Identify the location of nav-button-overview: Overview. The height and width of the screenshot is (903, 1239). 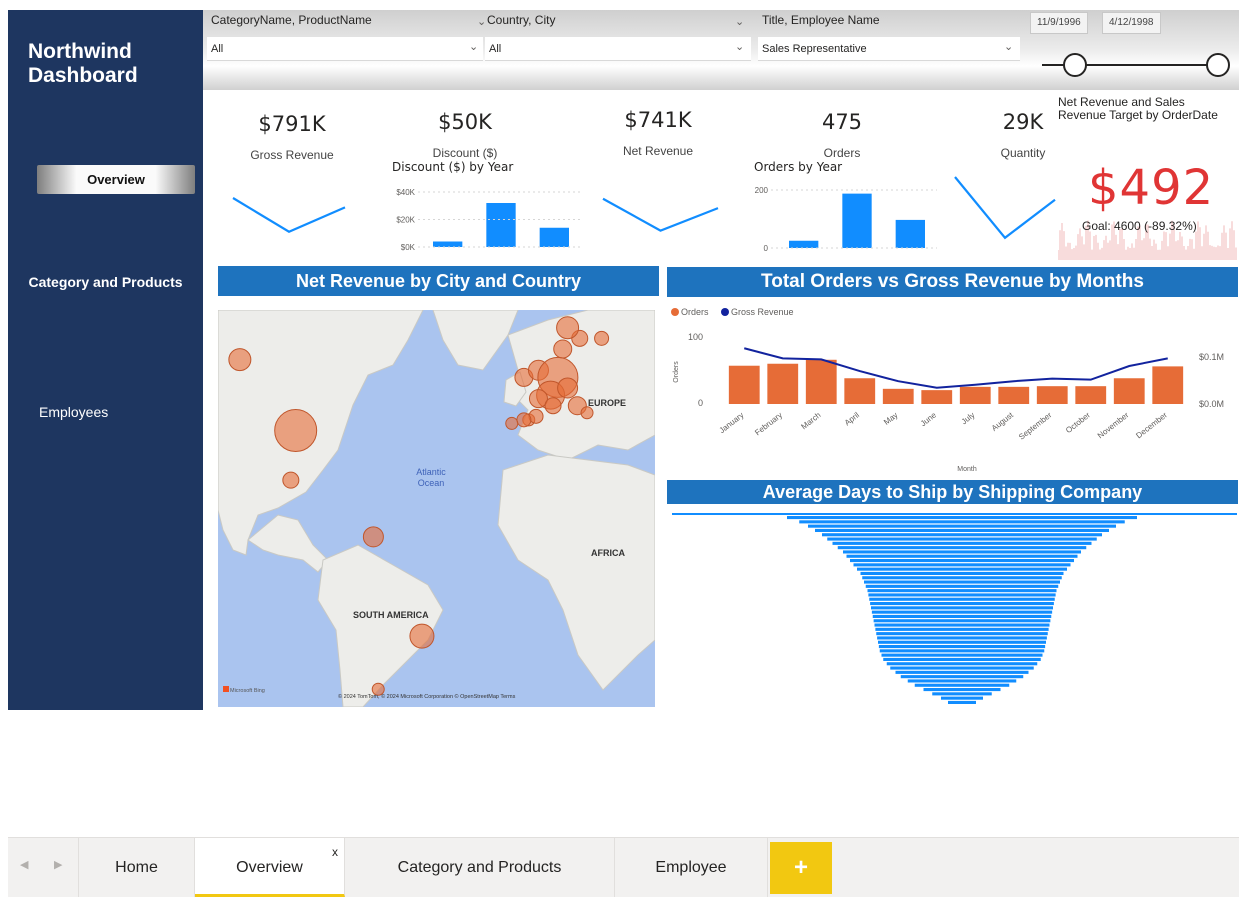
(116, 179).